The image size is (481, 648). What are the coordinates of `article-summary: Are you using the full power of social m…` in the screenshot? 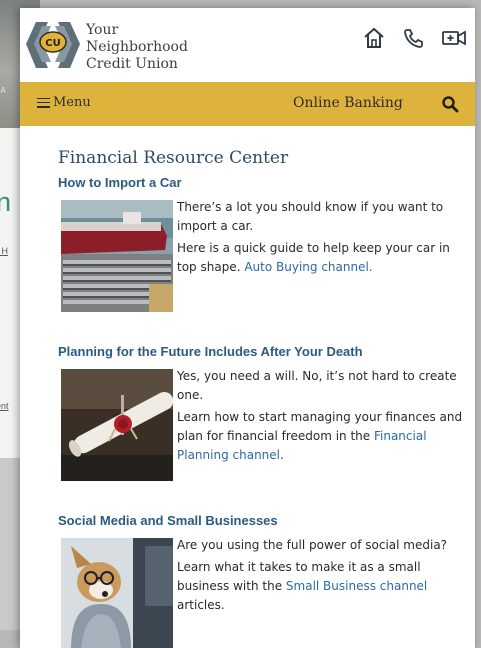 It's located at (322, 577).